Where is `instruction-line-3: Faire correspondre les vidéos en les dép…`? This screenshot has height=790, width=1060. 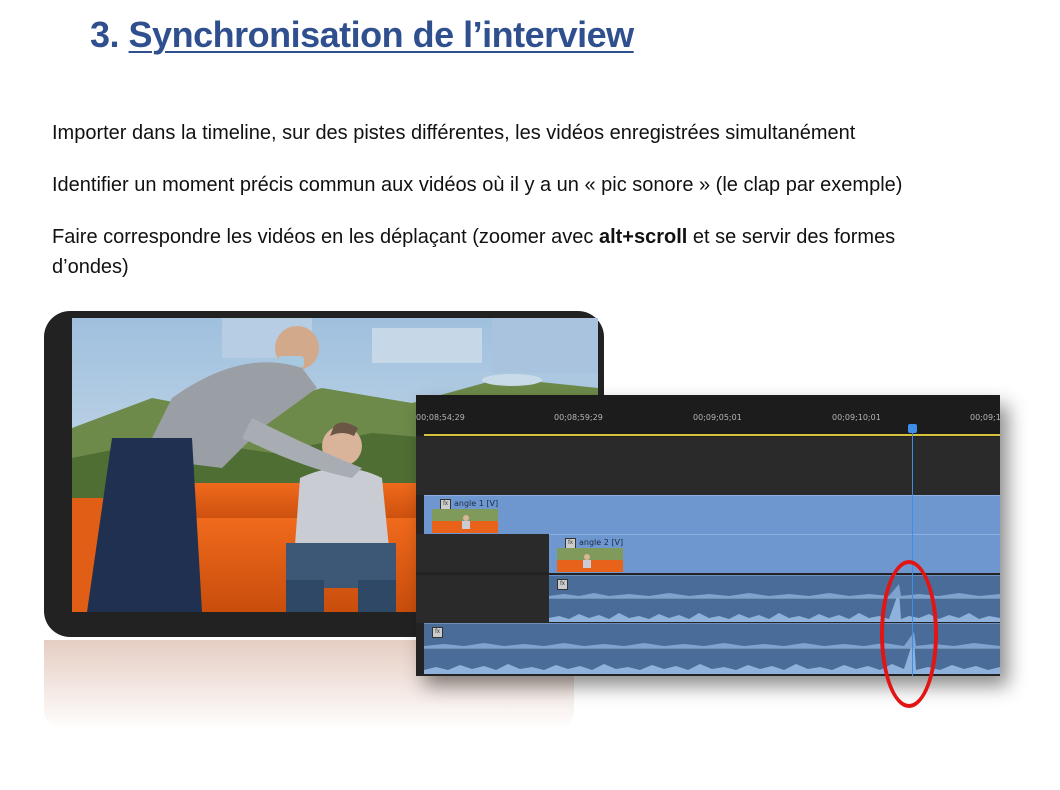 instruction-line-3: Faire correspondre les vidéos en les dép… is located at coordinates (532, 252).